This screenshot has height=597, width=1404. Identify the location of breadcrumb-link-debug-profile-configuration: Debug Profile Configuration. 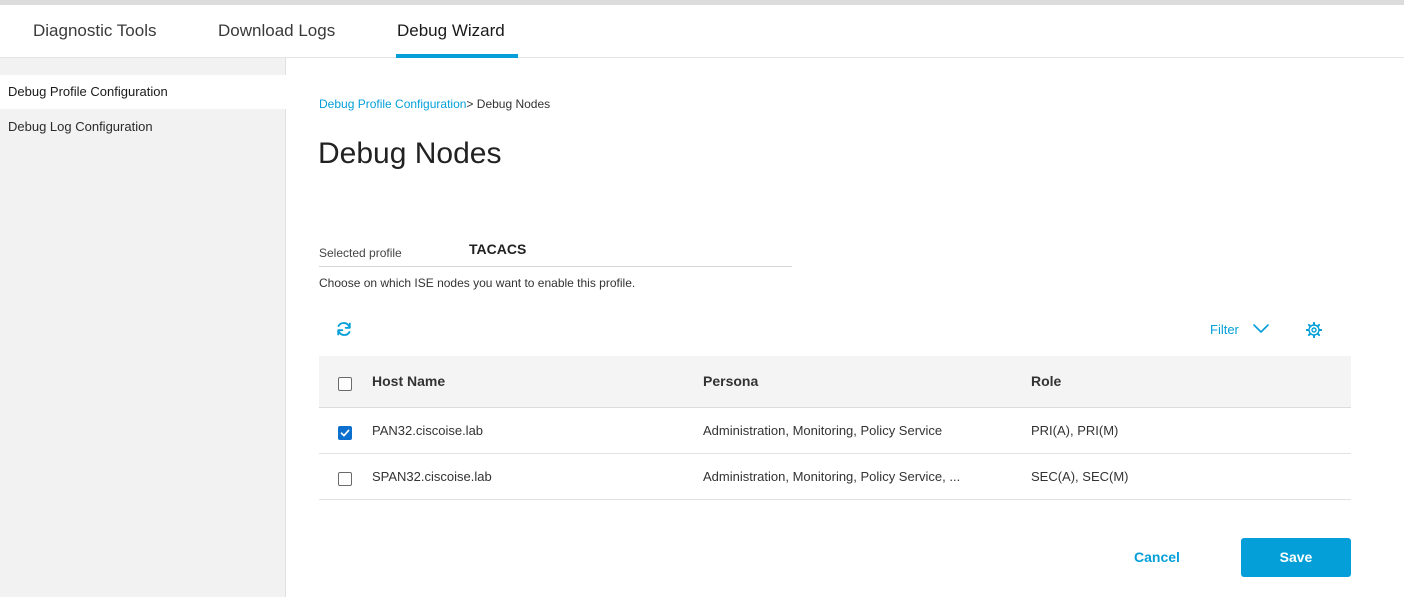
(392, 104).